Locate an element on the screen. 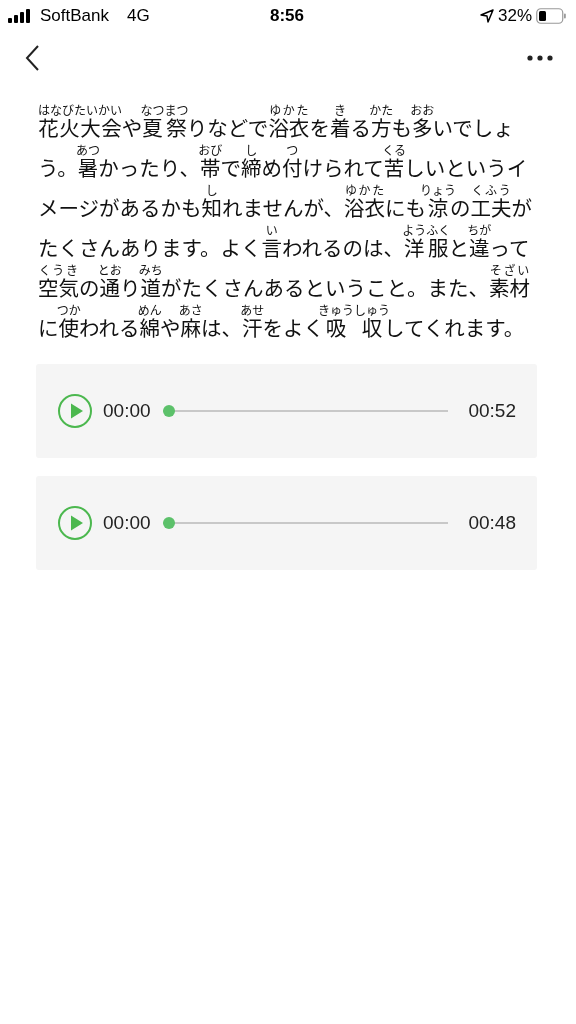 The height and width of the screenshot is (1024, 576). network-type: 4G is located at coordinates (138, 16).